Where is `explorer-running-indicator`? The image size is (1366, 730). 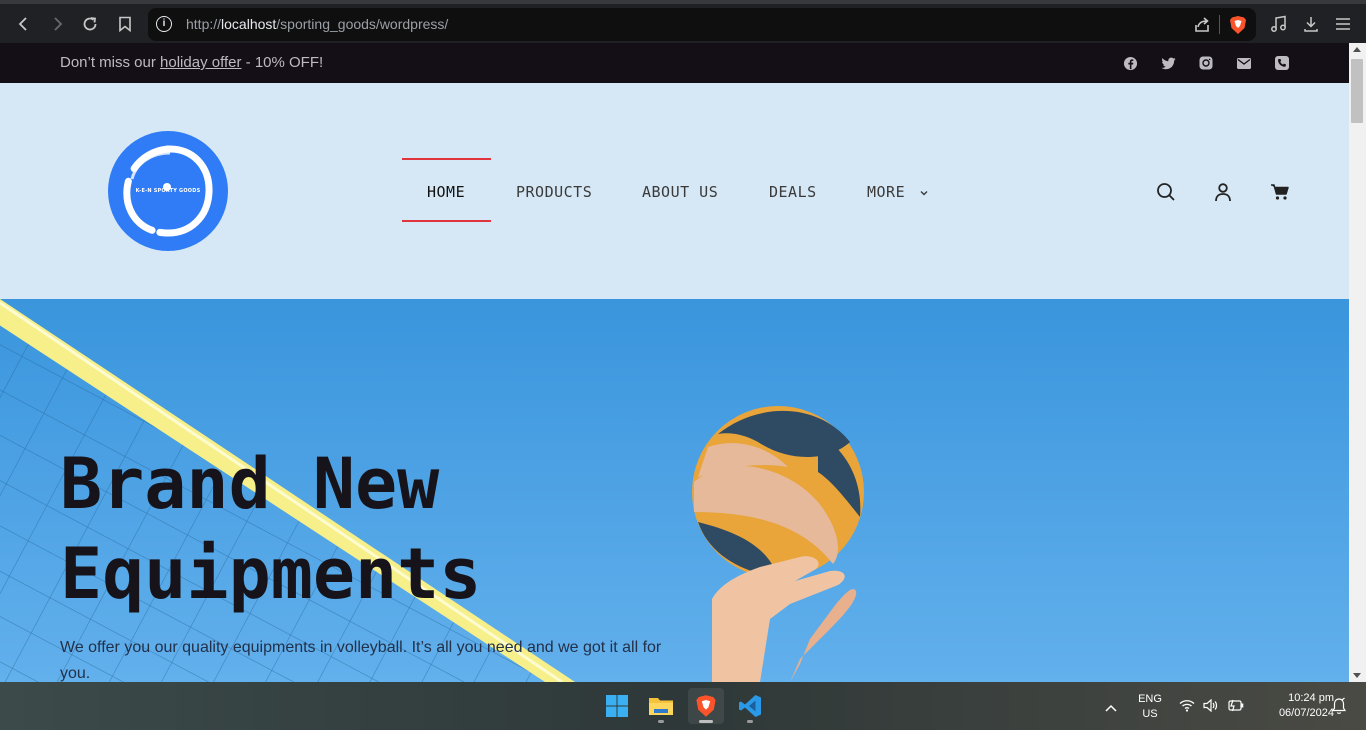 explorer-running-indicator is located at coordinates (661, 721).